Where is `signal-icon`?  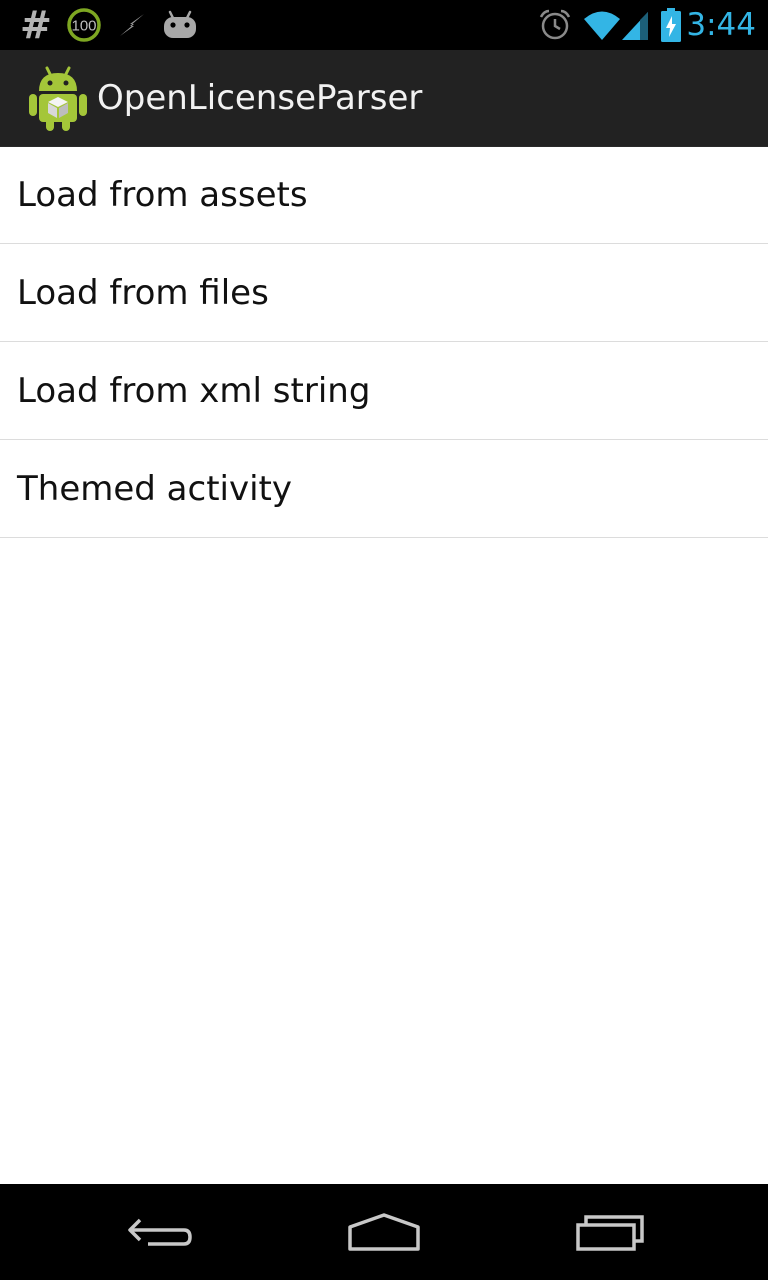 signal-icon is located at coordinates (635, 25).